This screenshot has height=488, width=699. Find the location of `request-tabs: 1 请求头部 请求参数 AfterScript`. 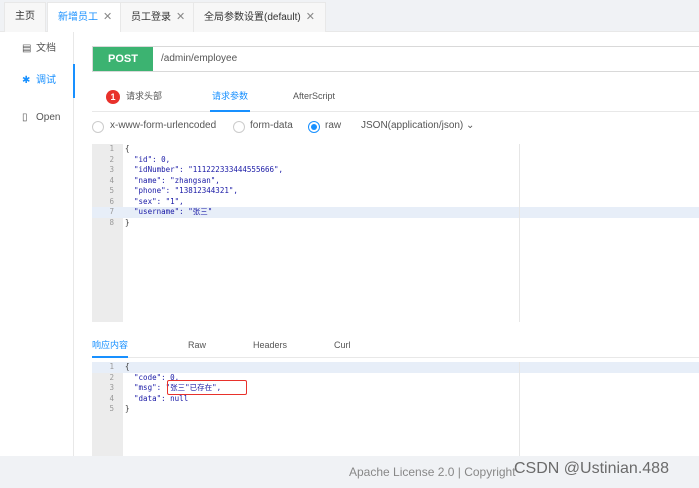

request-tabs: 1 请求头部 请求参数 AfterScript is located at coordinates (395, 98).